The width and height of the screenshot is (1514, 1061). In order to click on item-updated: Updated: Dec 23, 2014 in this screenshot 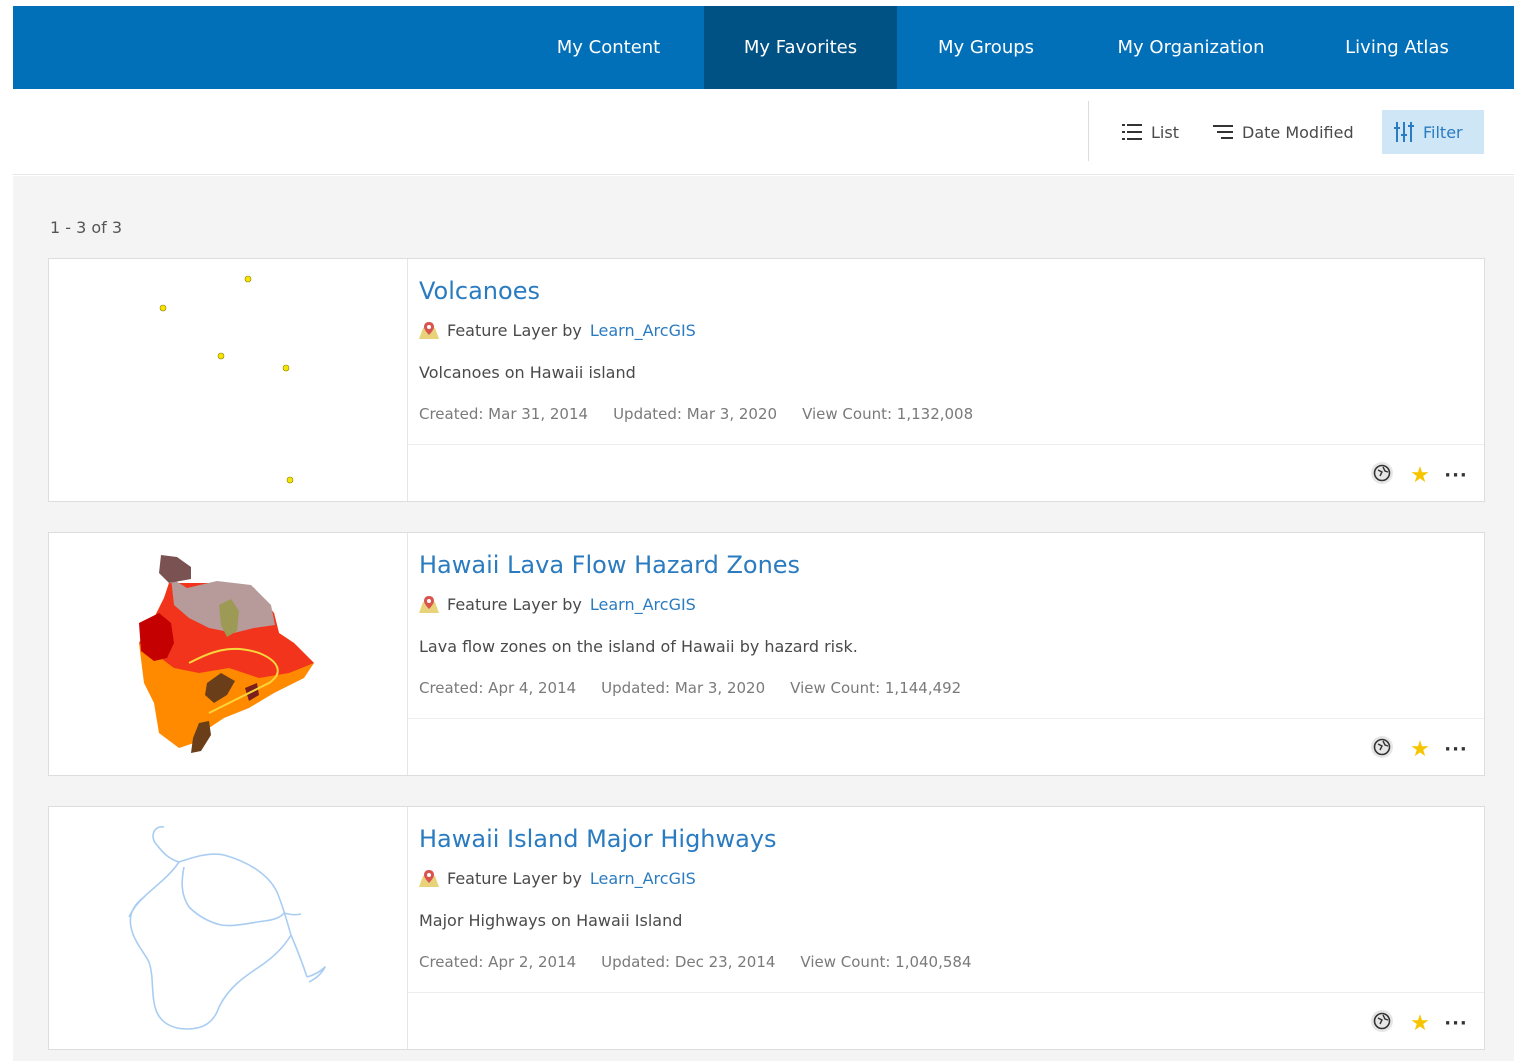, I will do `click(688, 962)`.